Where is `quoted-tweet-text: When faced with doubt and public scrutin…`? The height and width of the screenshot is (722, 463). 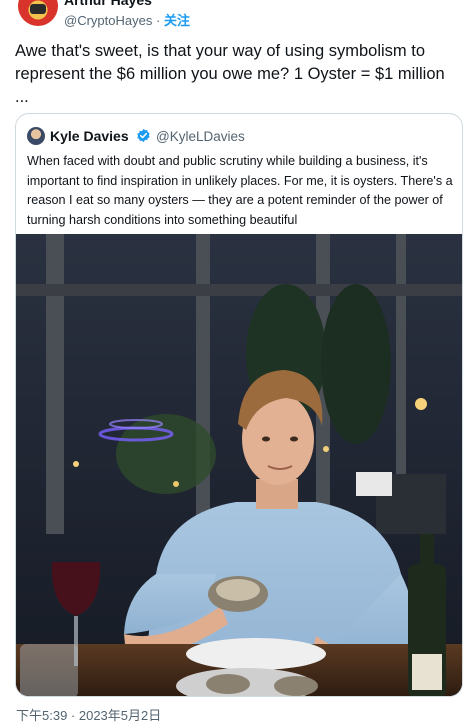
quoted-tweet-text: When faced with doubt and public scrutin… is located at coordinates (240, 190).